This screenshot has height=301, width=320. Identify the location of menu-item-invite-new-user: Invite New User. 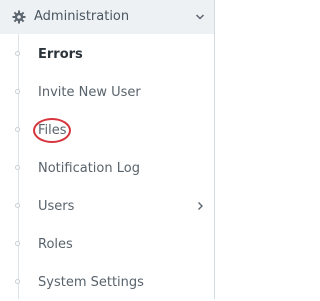
(107, 92).